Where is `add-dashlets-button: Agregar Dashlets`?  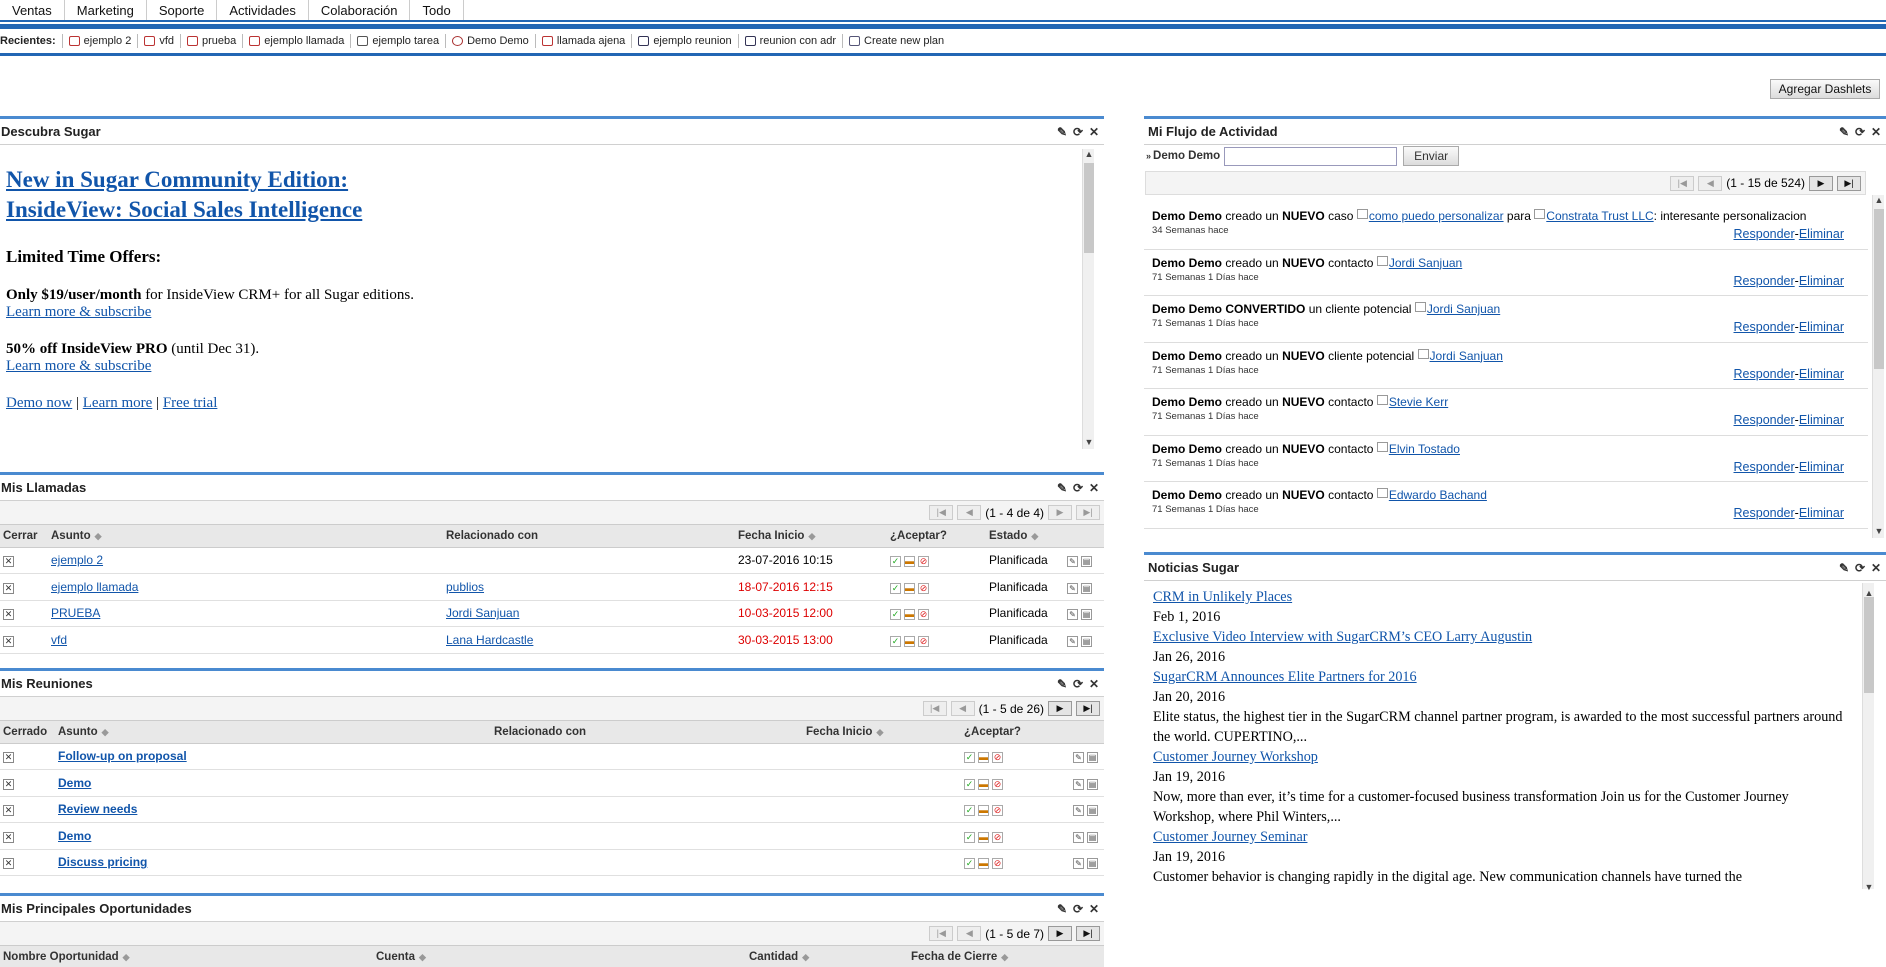 add-dashlets-button: Agregar Dashlets is located at coordinates (1825, 89).